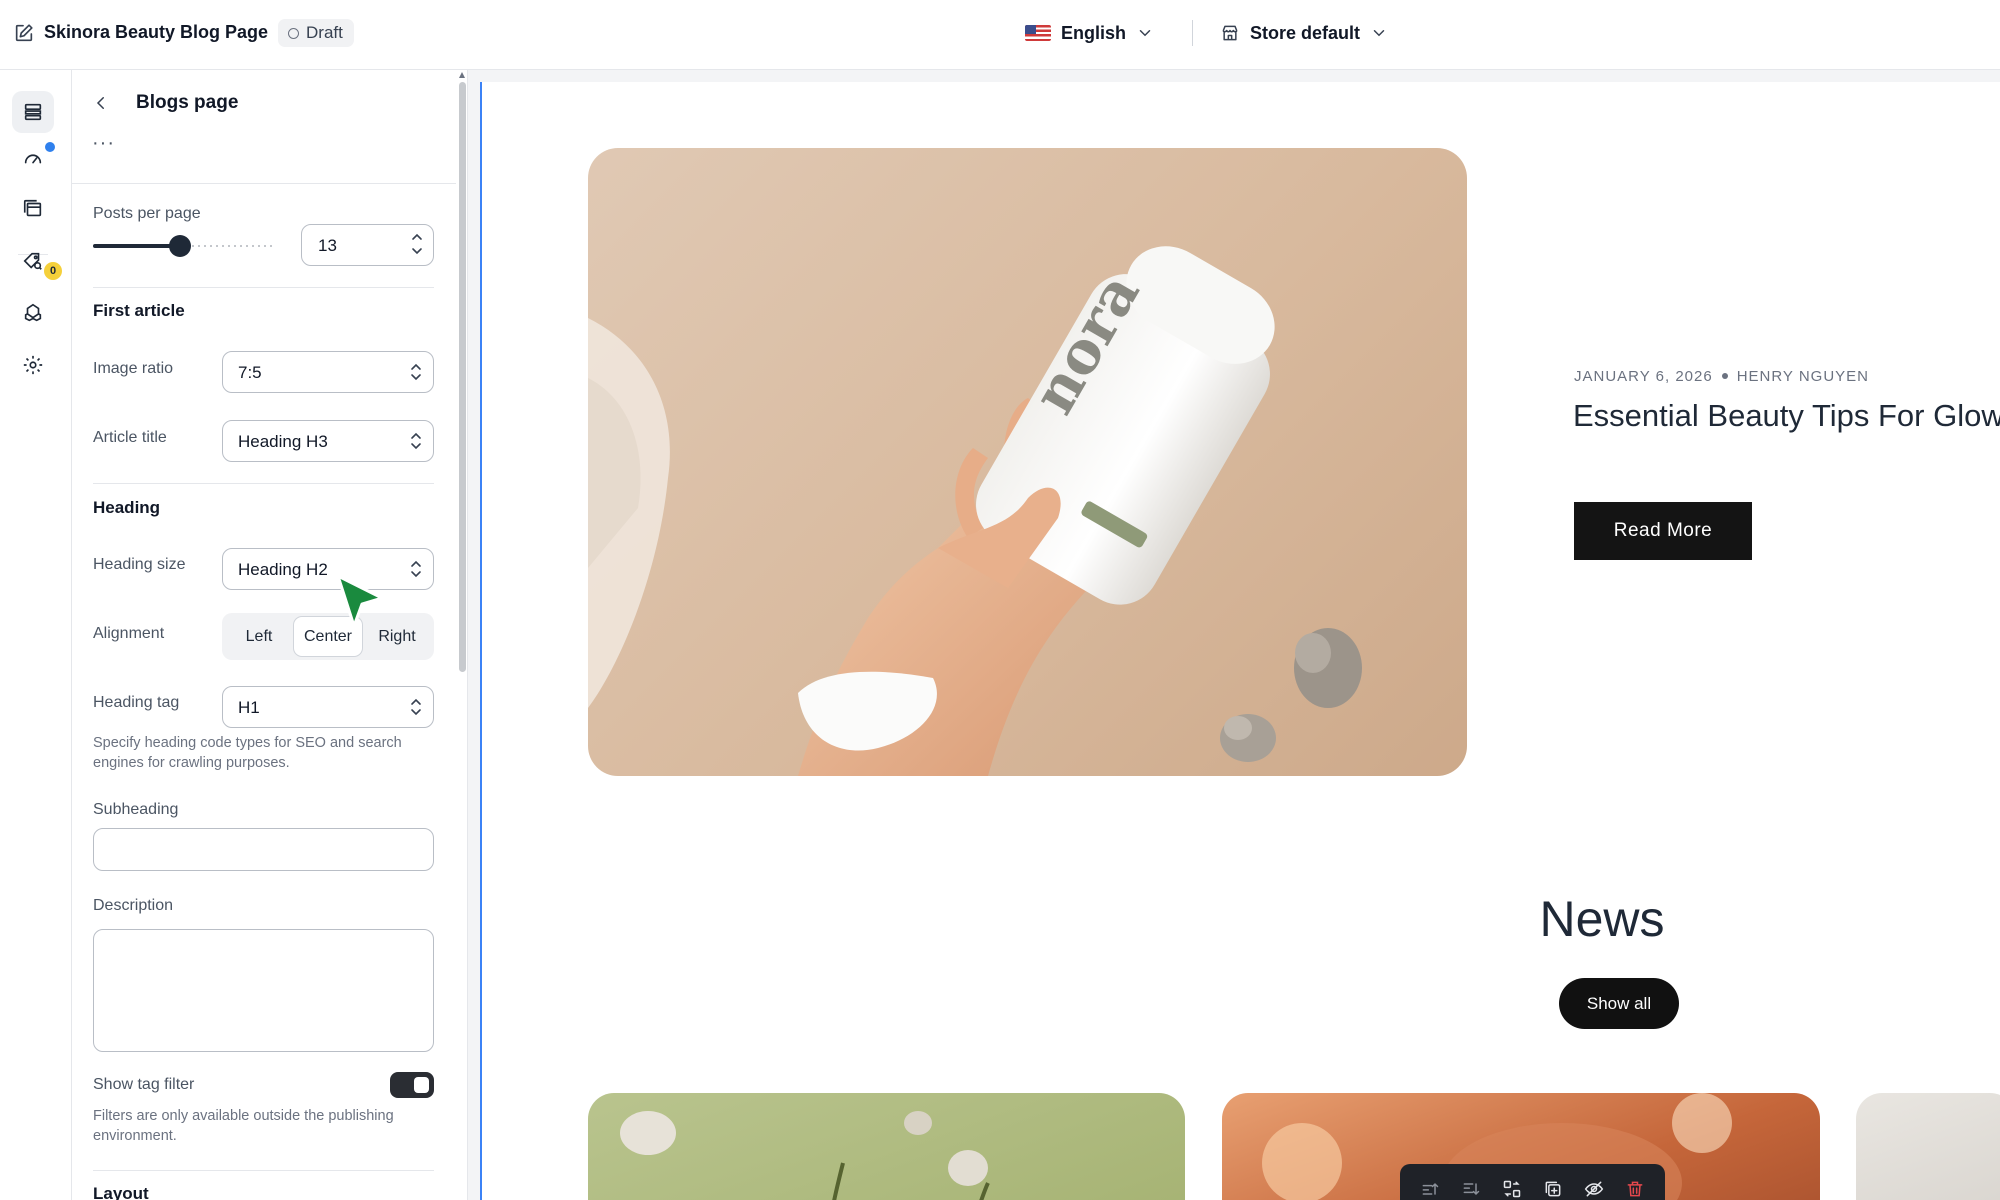 This screenshot has width=2000, height=1200. I want to click on sections-icon, so click(33, 112).